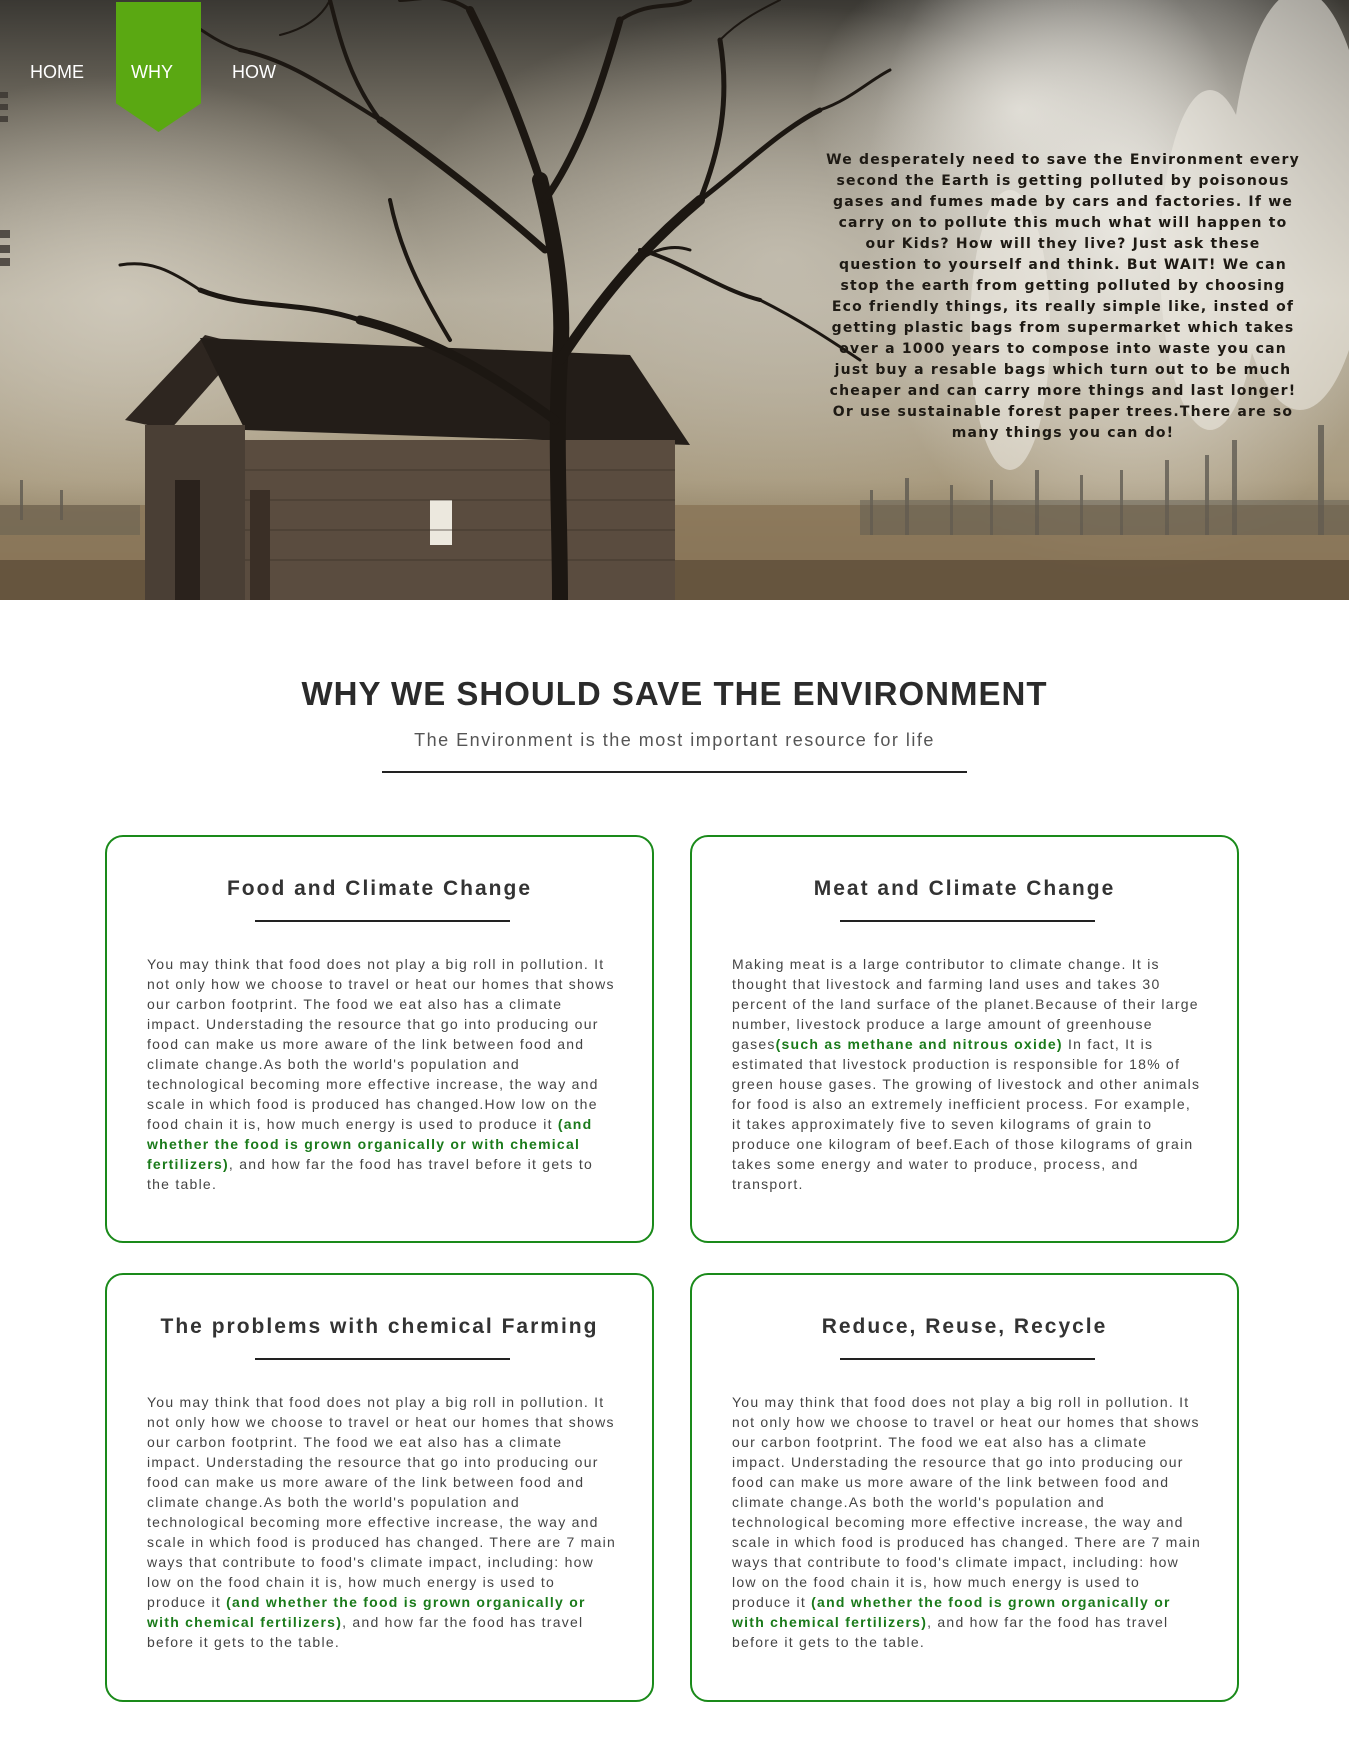  I want to click on nav-why-link: WHY, so click(152, 72).